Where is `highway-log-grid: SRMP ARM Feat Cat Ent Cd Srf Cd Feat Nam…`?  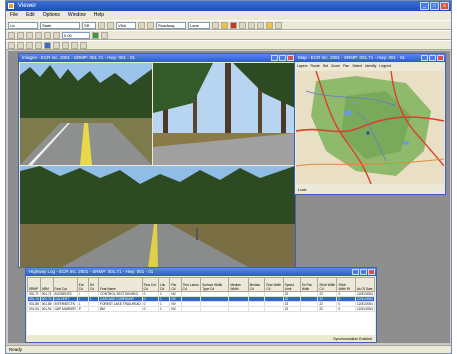 highway-log-grid: SRMP ARM Feat Cat Ent Cd Srf Cd Feat Nam… is located at coordinates (201, 306).